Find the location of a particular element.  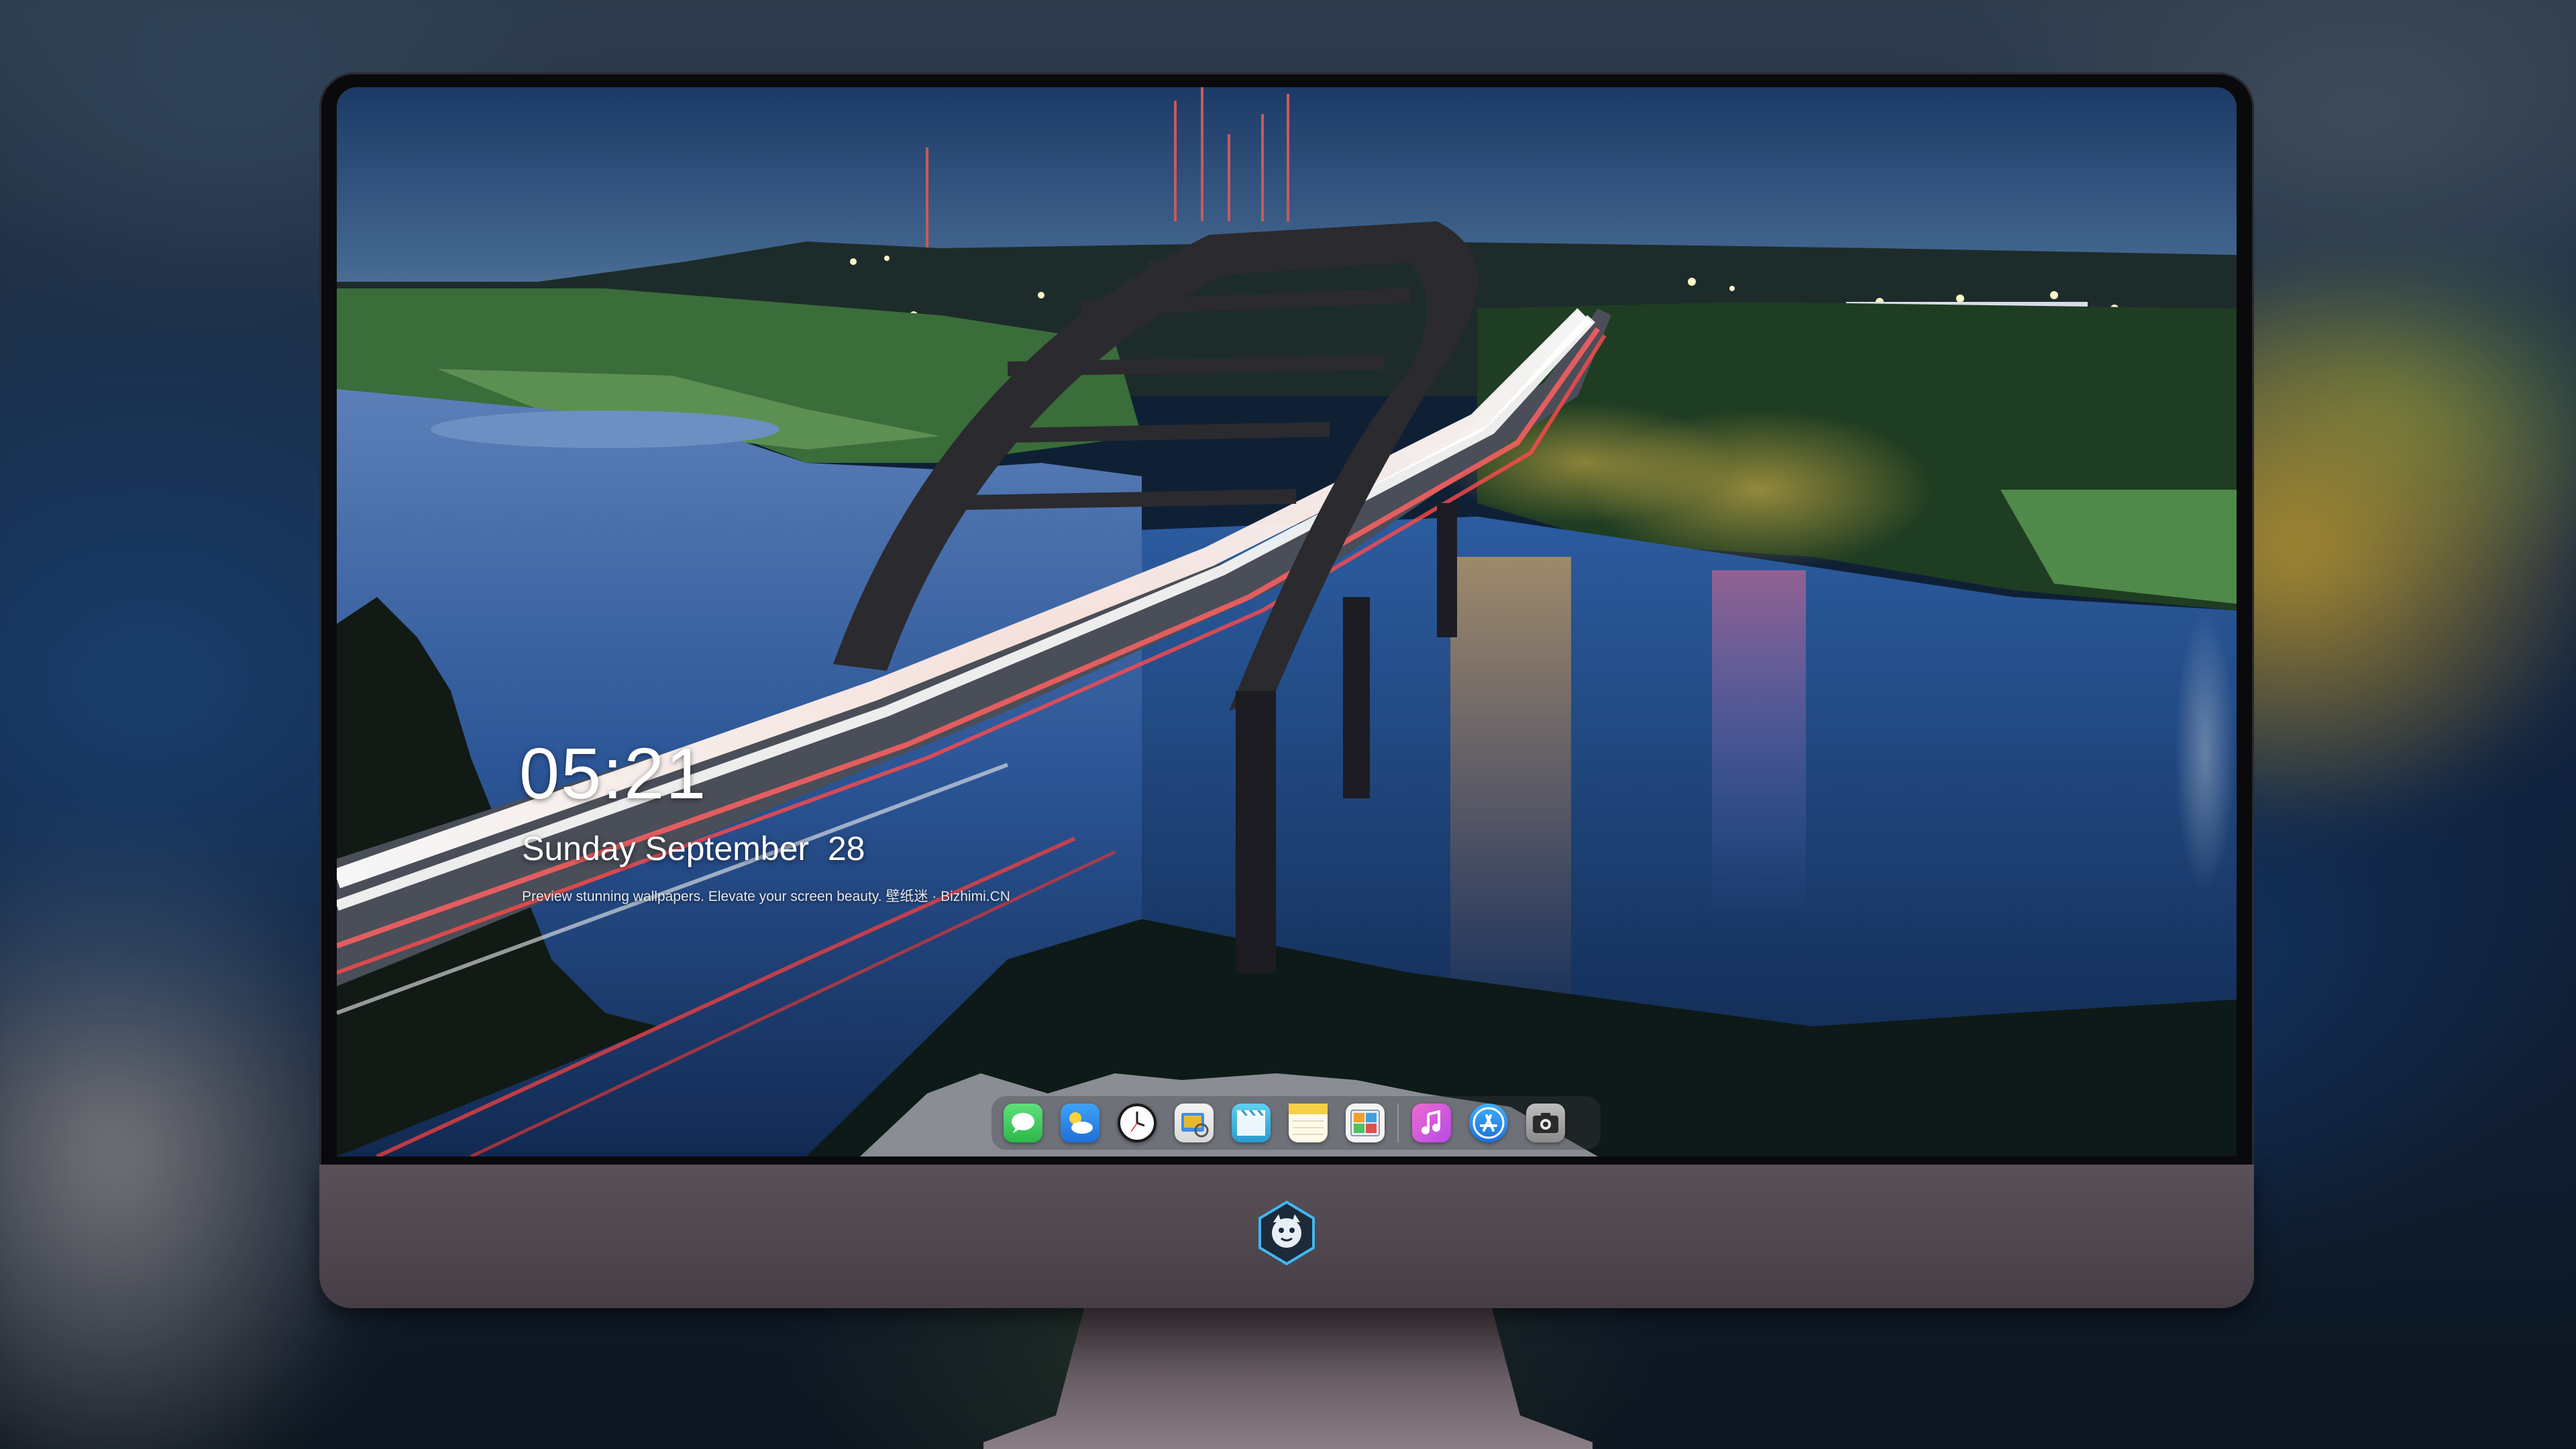

clock-icon is located at coordinates (1137, 1123).